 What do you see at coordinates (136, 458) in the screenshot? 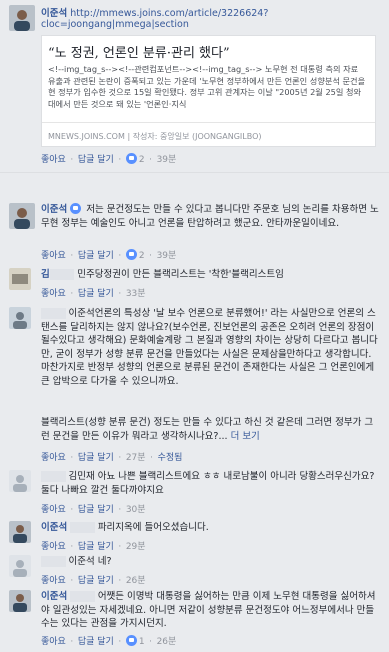
I see `timestamp: 27분` at bounding box center [136, 458].